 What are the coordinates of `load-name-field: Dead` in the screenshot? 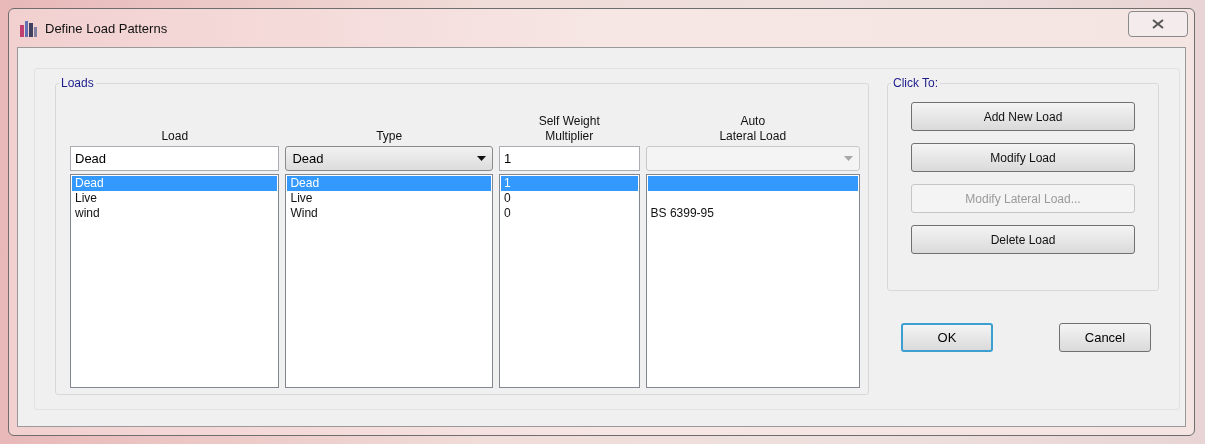 It's located at (175, 158).